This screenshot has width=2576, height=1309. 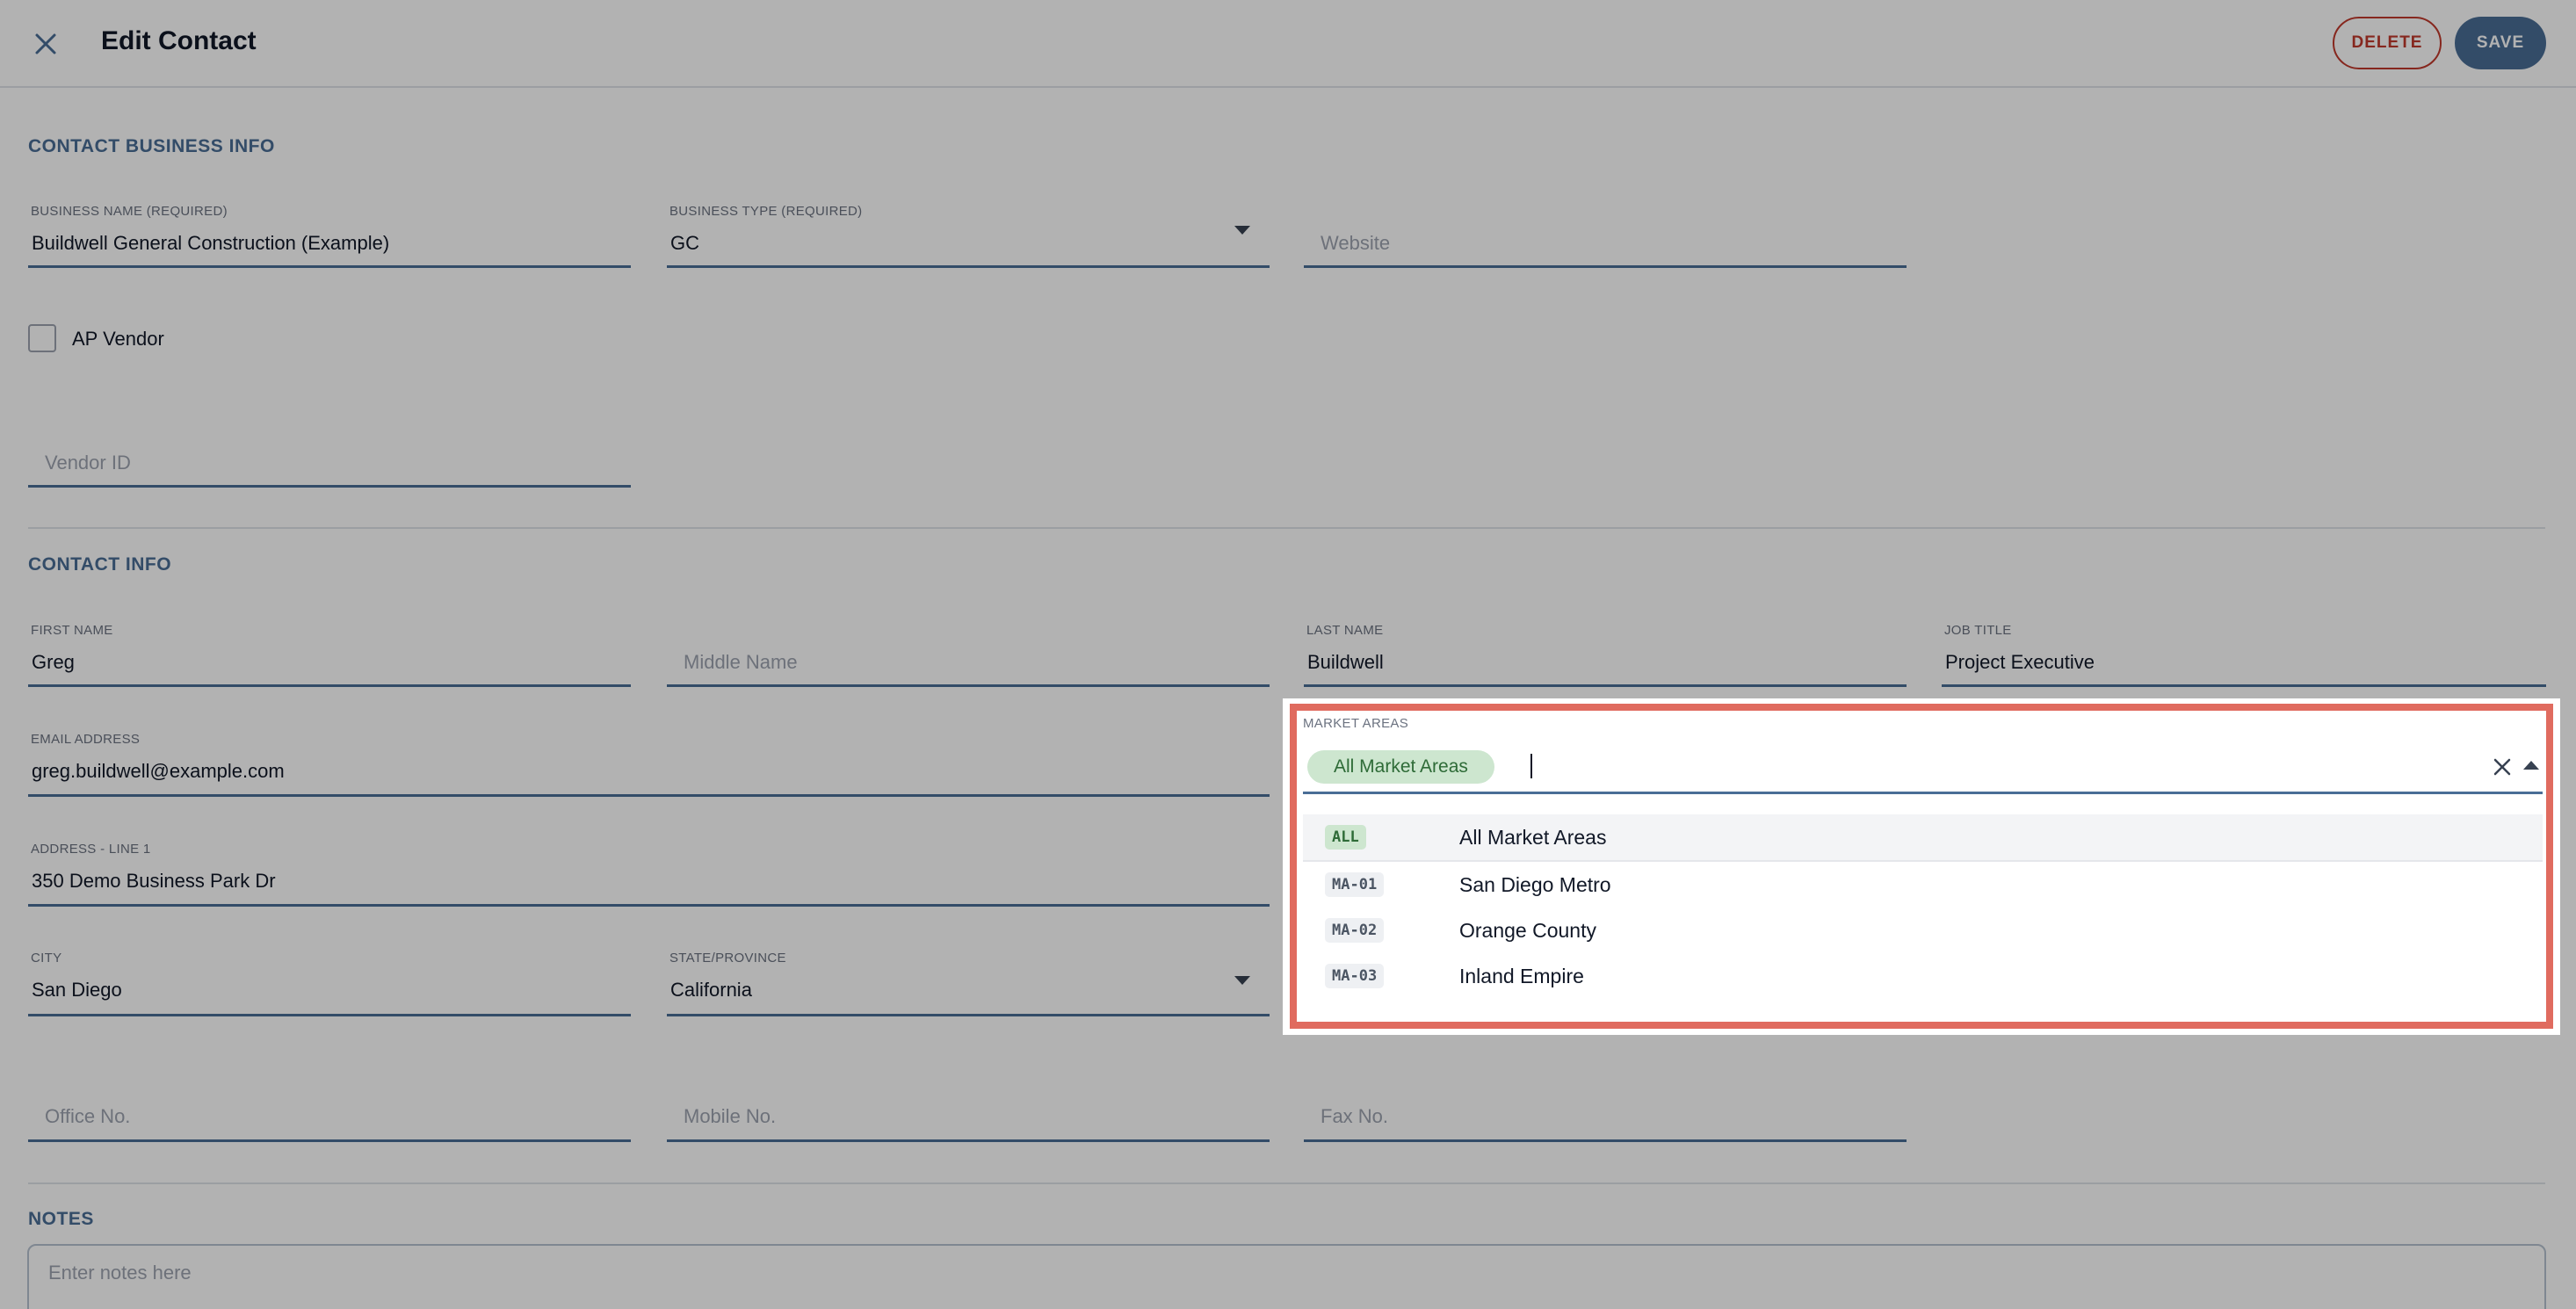 I want to click on option-code: MA-03, so click(x=1355, y=976).